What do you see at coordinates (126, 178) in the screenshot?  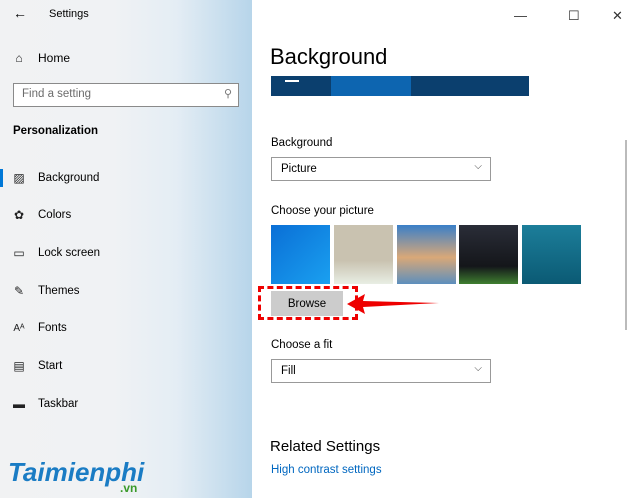 I see `sidebar-item-background: ▨ Background` at bounding box center [126, 178].